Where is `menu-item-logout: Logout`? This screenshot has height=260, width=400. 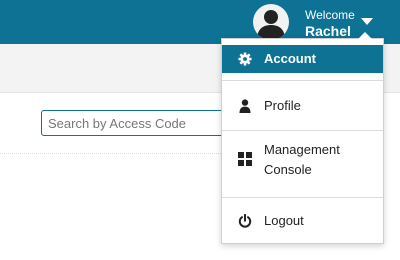 menu-item-logout: Logout is located at coordinates (302, 221).